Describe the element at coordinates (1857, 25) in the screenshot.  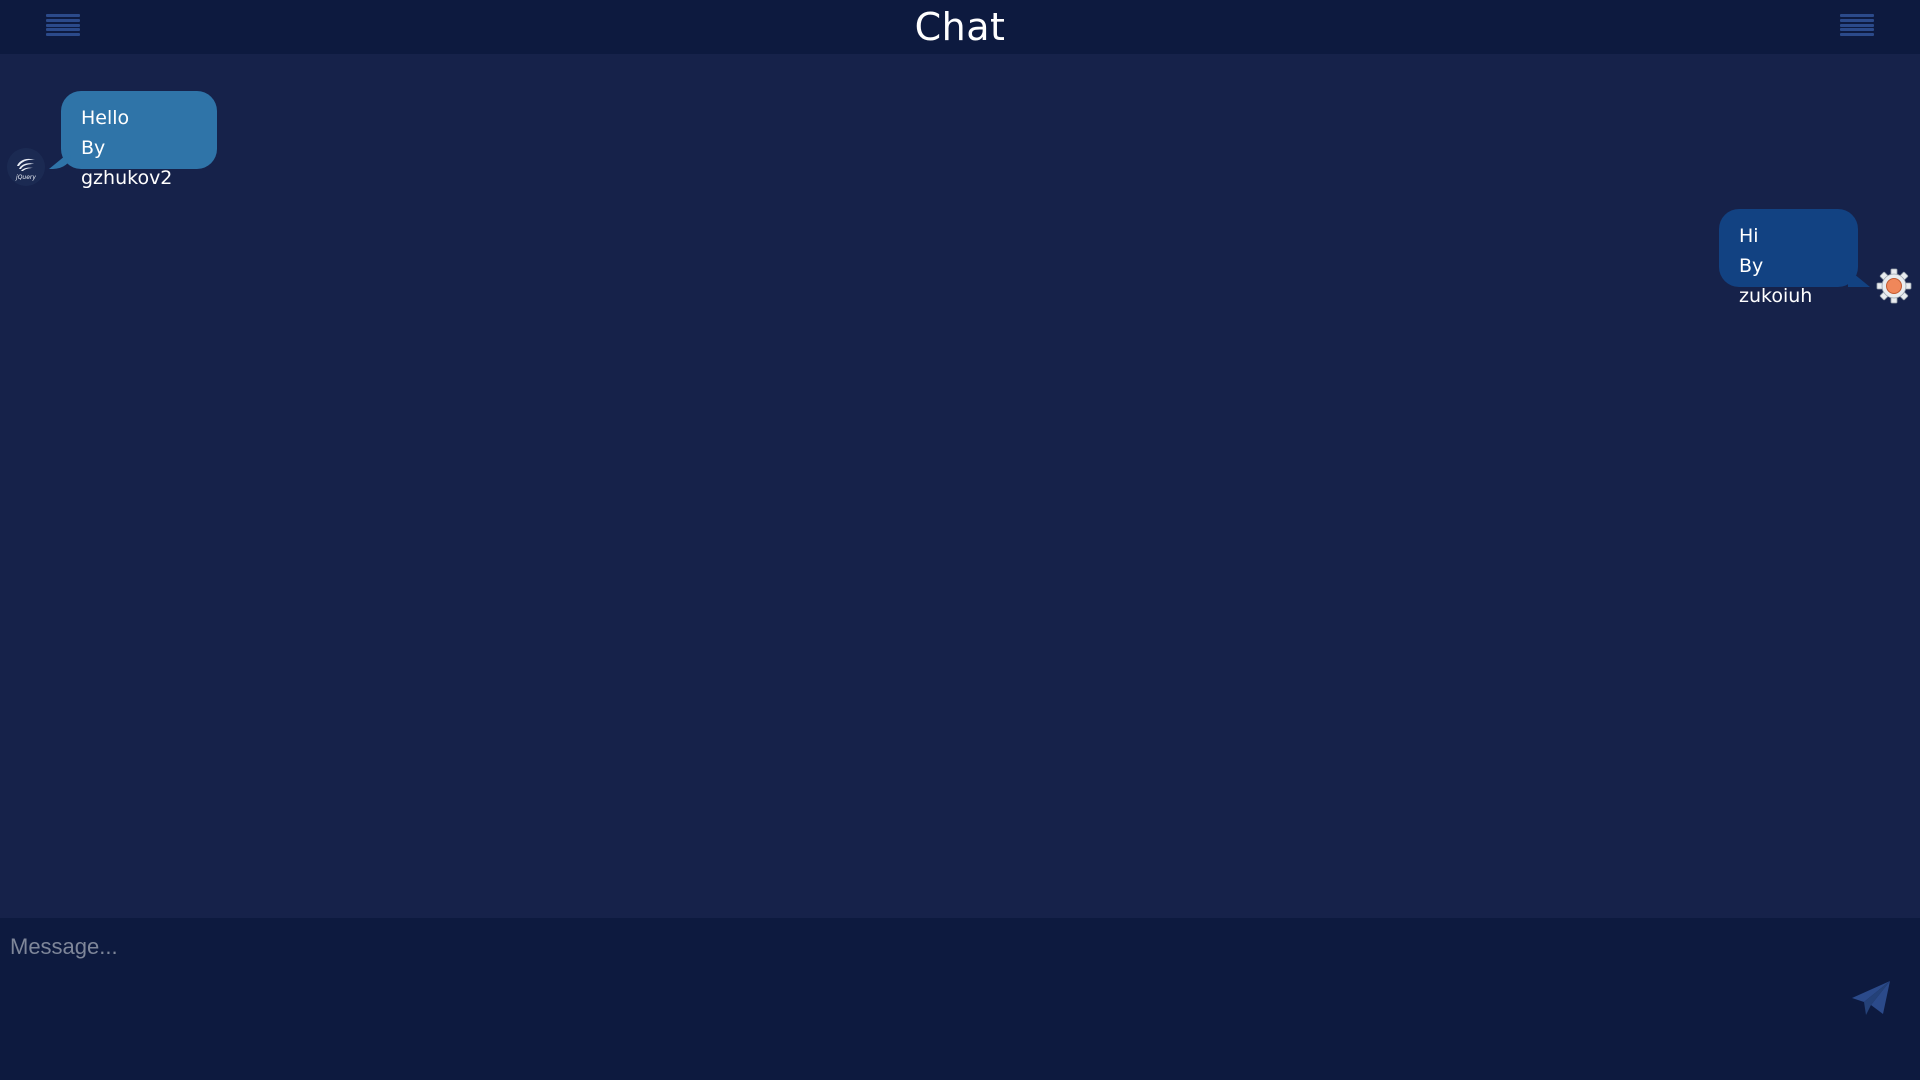
I see `right-menu-button` at that location.